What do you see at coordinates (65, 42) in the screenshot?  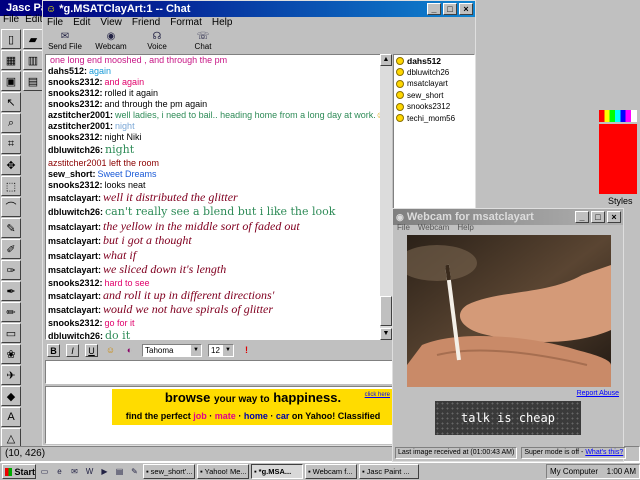 I see `send-file-button: ✉ Send File` at bounding box center [65, 42].